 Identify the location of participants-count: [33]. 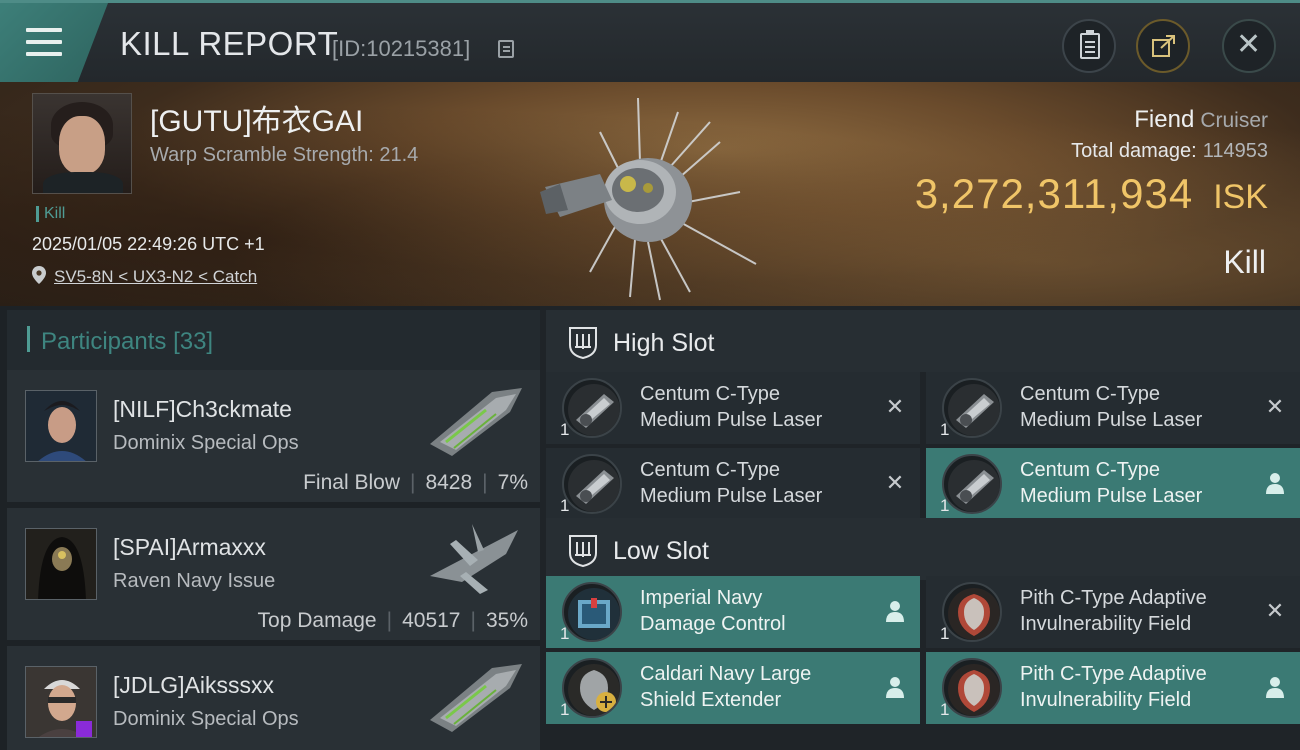
(193, 341).